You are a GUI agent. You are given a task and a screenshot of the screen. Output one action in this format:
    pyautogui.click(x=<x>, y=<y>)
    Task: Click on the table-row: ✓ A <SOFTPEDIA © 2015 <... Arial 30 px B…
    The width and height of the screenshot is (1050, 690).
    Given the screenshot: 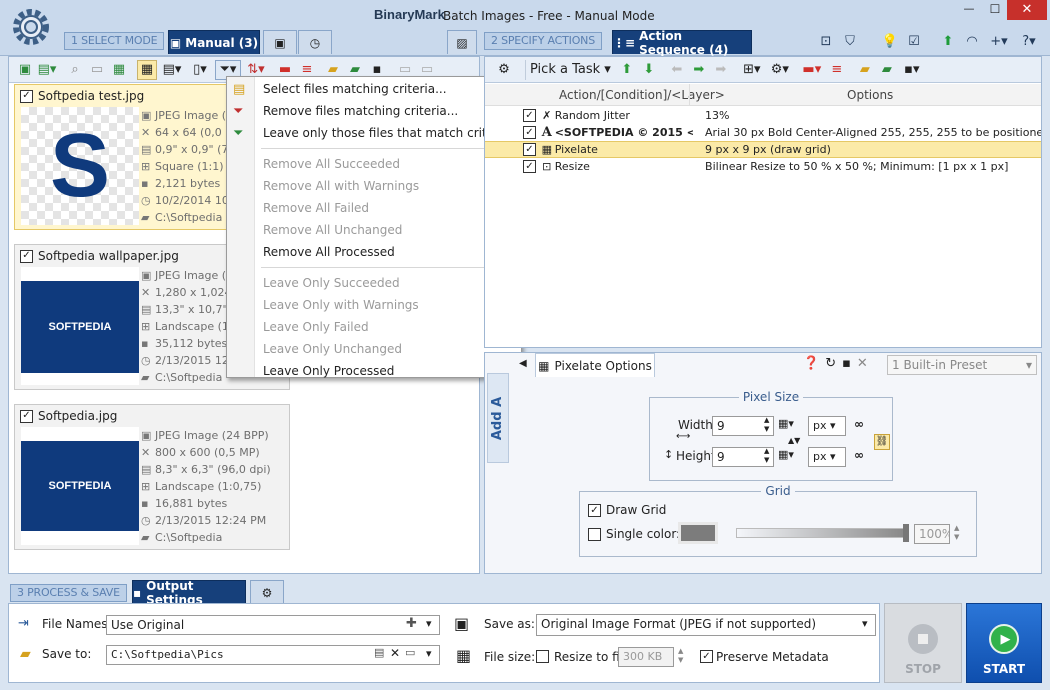 What is the action you would take?
    pyautogui.click(x=763, y=132)
    